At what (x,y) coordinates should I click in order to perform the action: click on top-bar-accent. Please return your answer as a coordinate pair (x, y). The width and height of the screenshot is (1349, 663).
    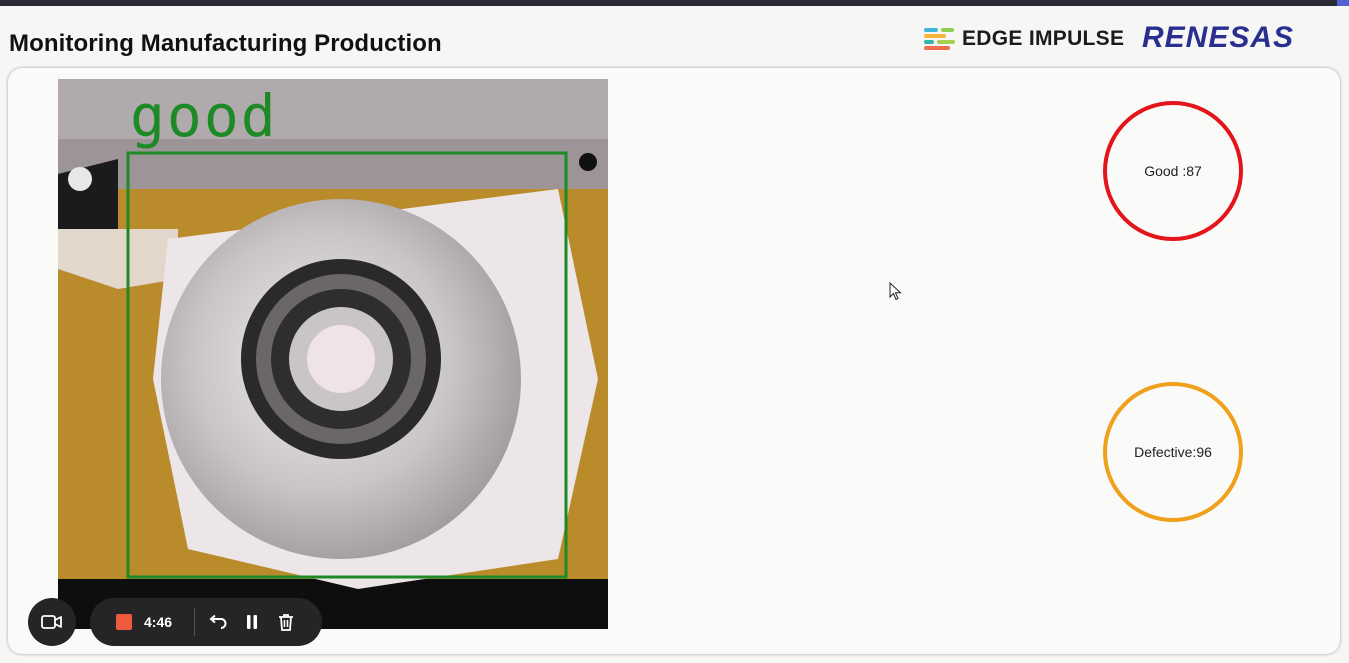
    Looking at the image, I should click on (1343, 3).